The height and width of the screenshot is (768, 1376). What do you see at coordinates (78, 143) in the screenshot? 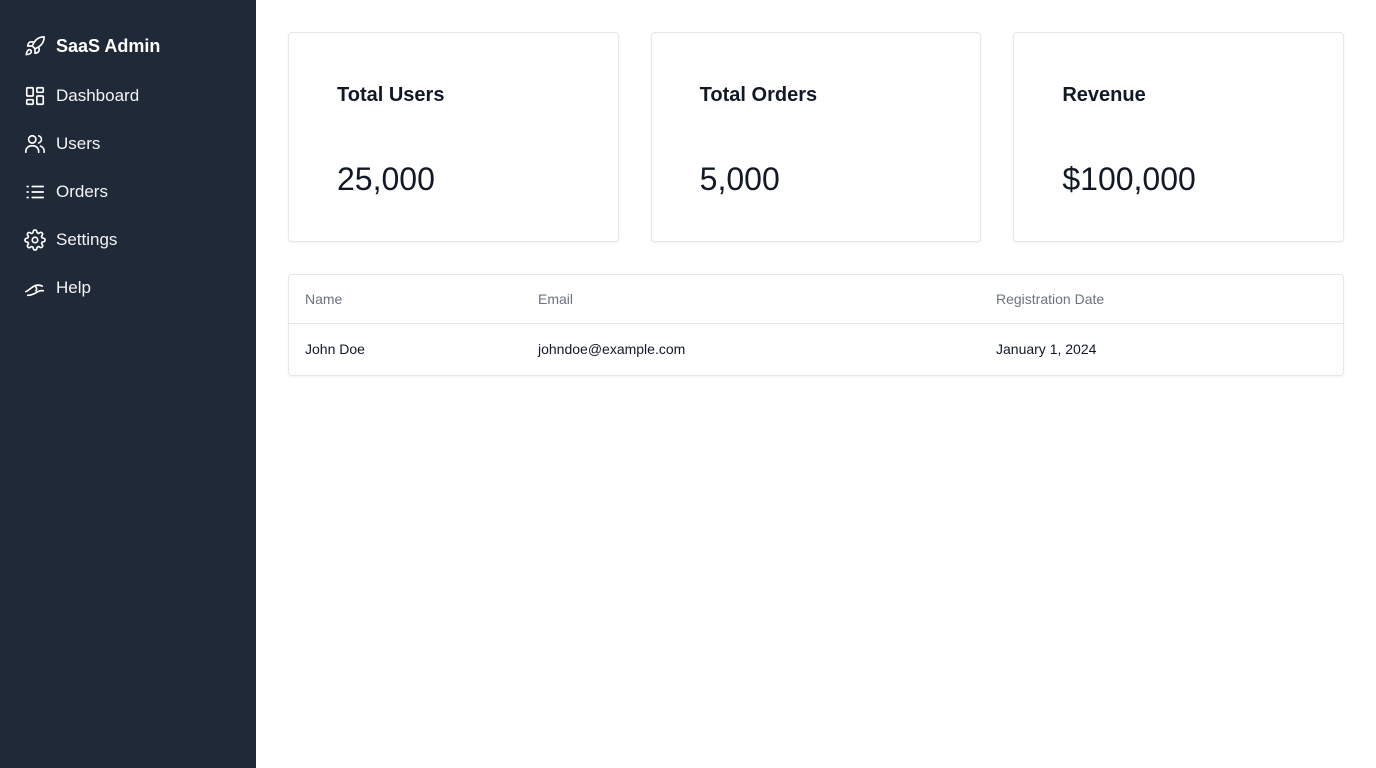
I see `sidebar-item-label: Users` at bounding box center [78, 143].